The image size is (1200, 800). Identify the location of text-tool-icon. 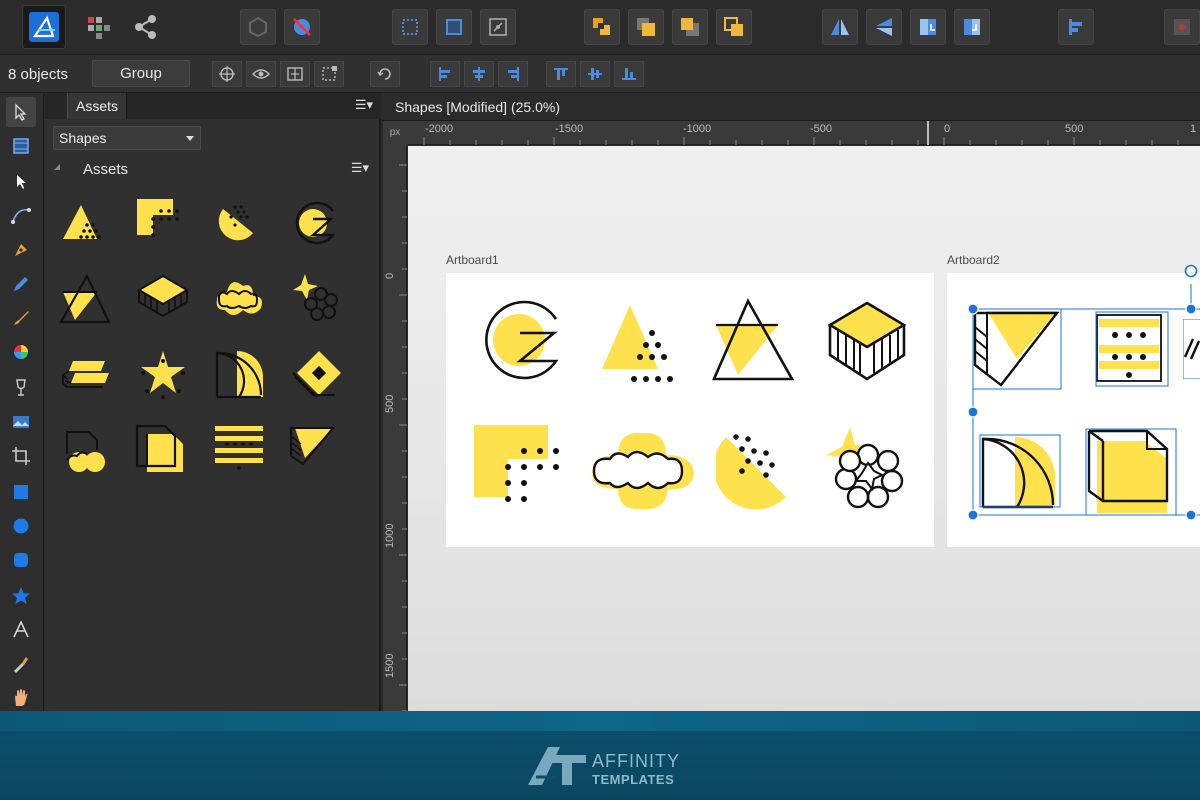
(21, 630).